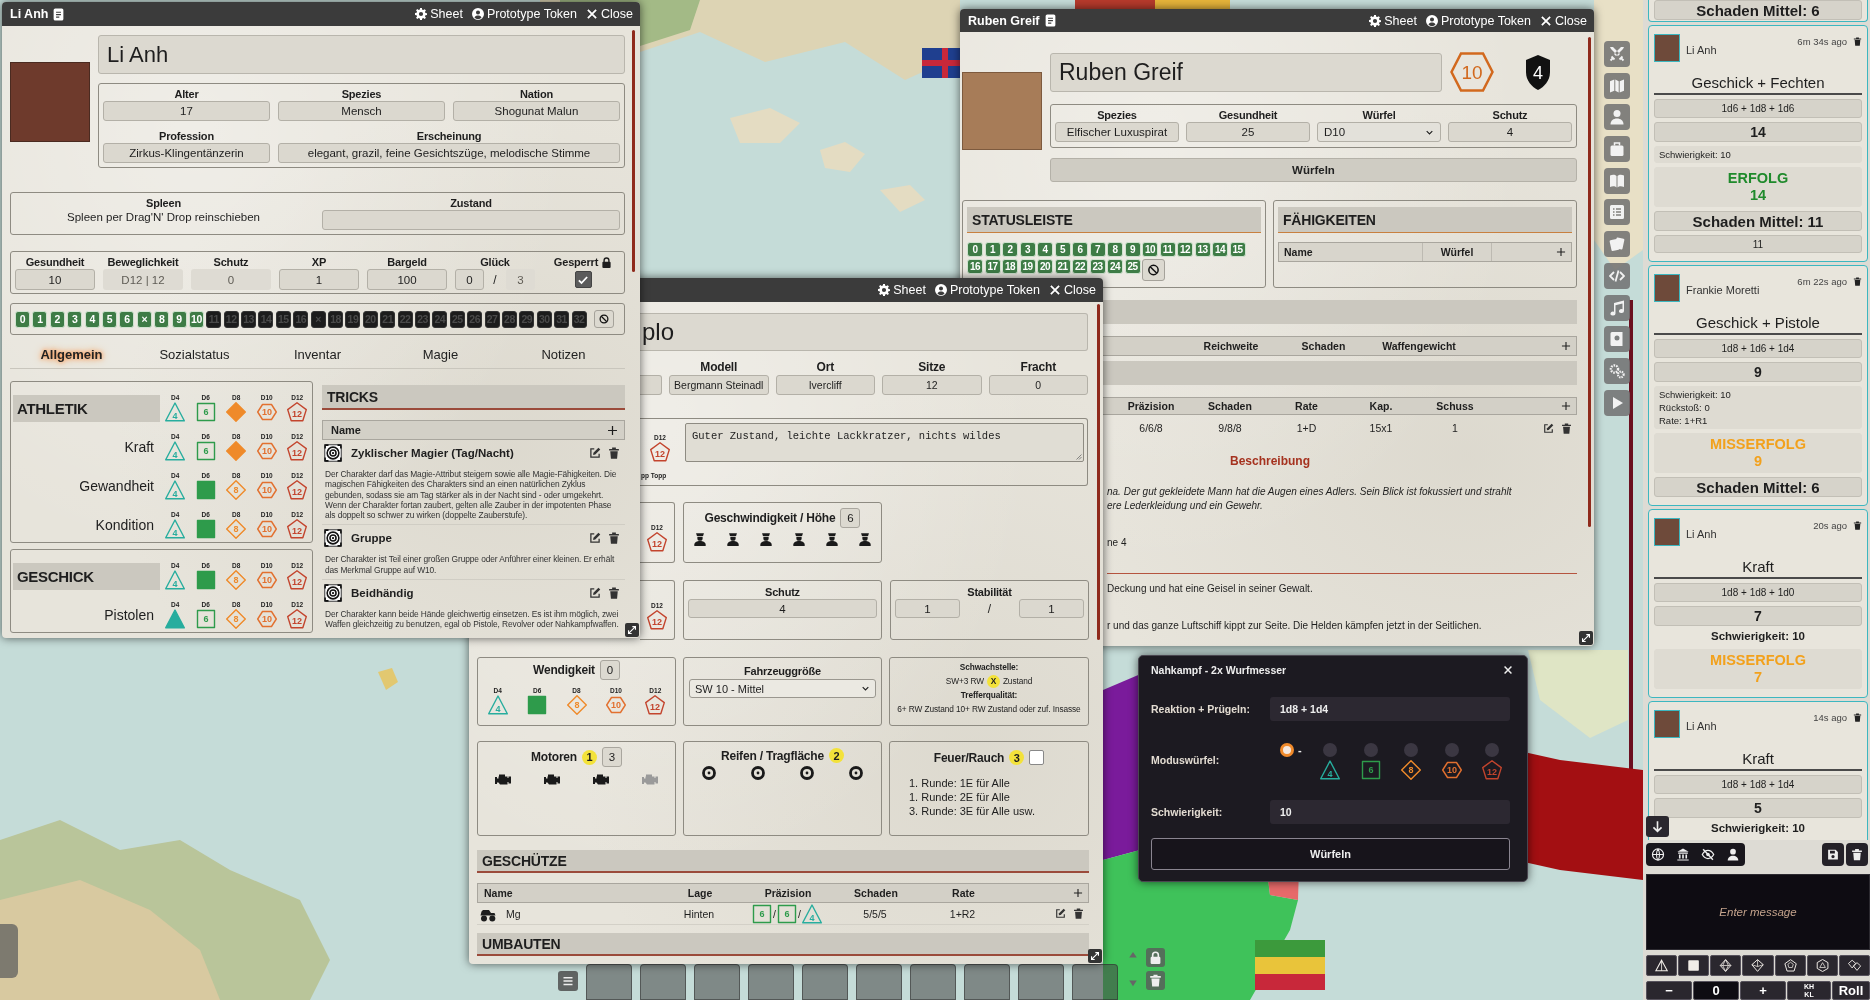  I want to click on status-pip: 10, so click(1150, 249).